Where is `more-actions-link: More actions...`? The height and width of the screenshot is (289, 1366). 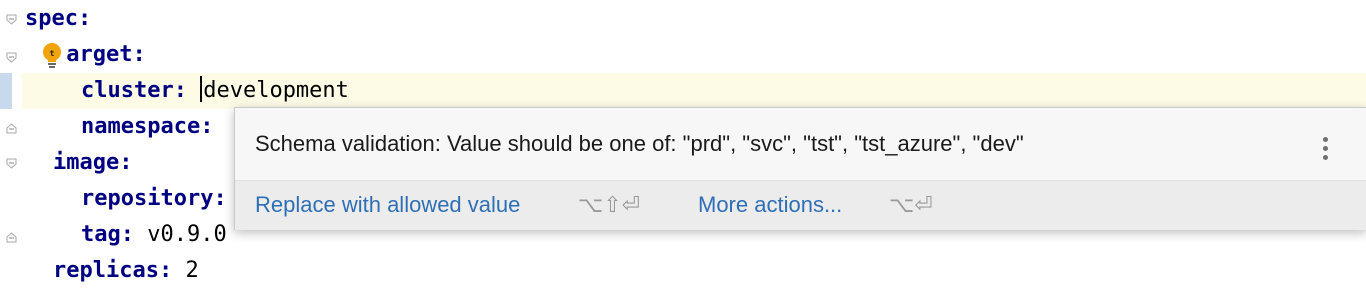
more-actions-link: More actions... is located at coordinates (770, 205).